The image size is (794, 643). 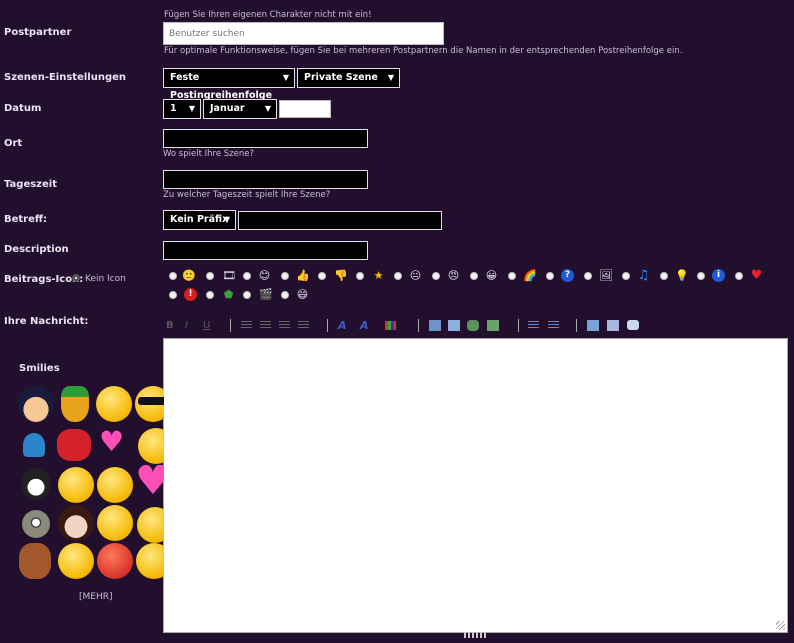 I want to click on pink-heart-icon: ♥, so click(x=111, y=442).